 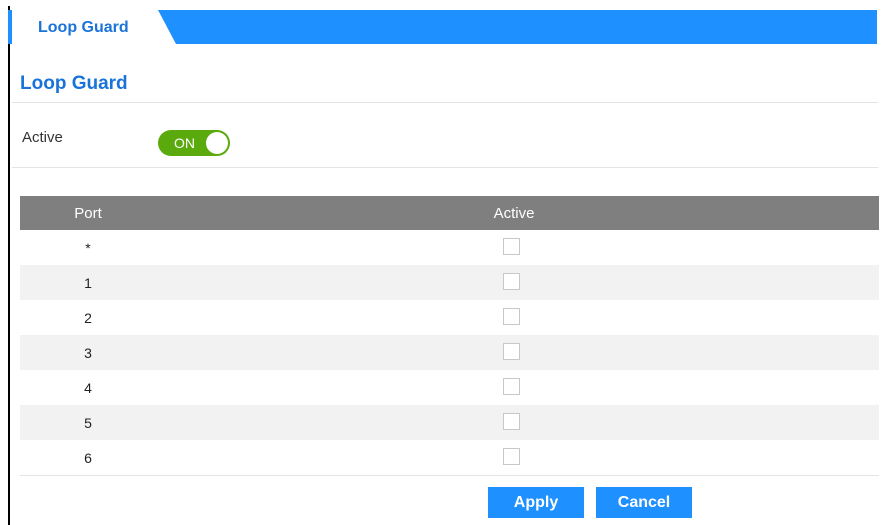 I want to click on tab-accent, so click(x=10, y=27).